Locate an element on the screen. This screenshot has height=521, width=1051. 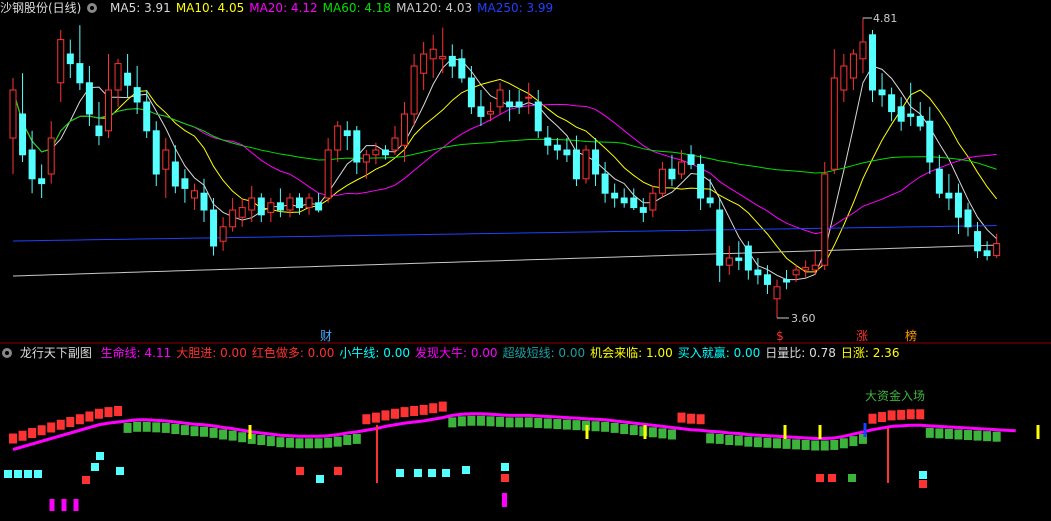
event-marker: 榜 is located at coordinates (911, 335).